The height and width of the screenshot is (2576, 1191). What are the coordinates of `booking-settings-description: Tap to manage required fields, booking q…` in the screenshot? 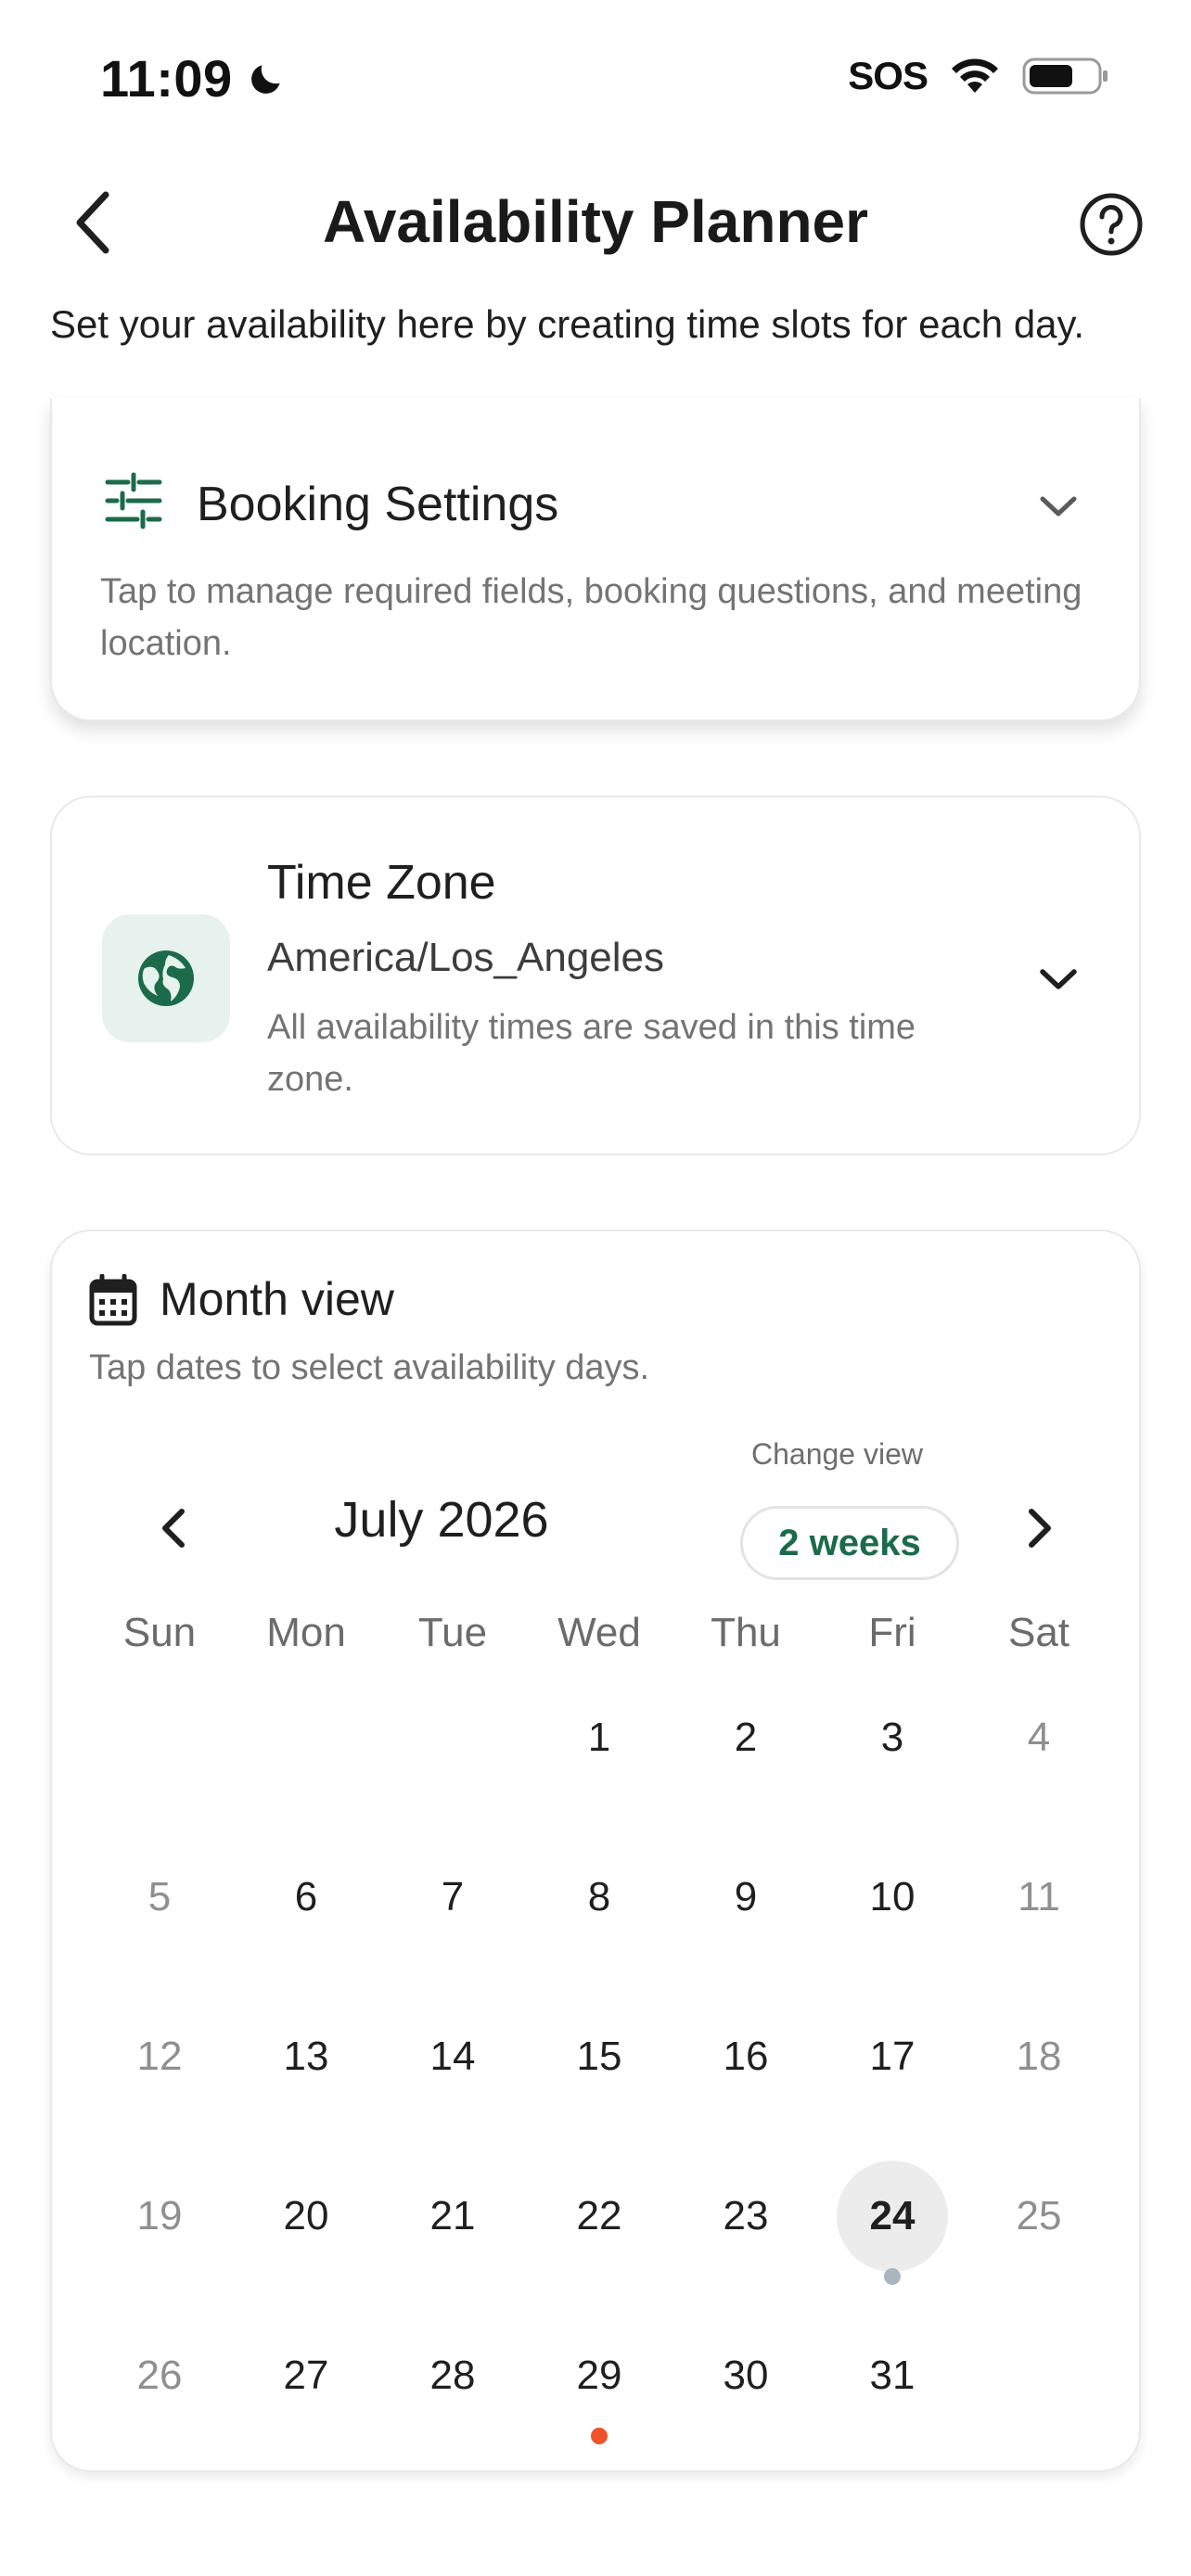 It's located at (591, 618).